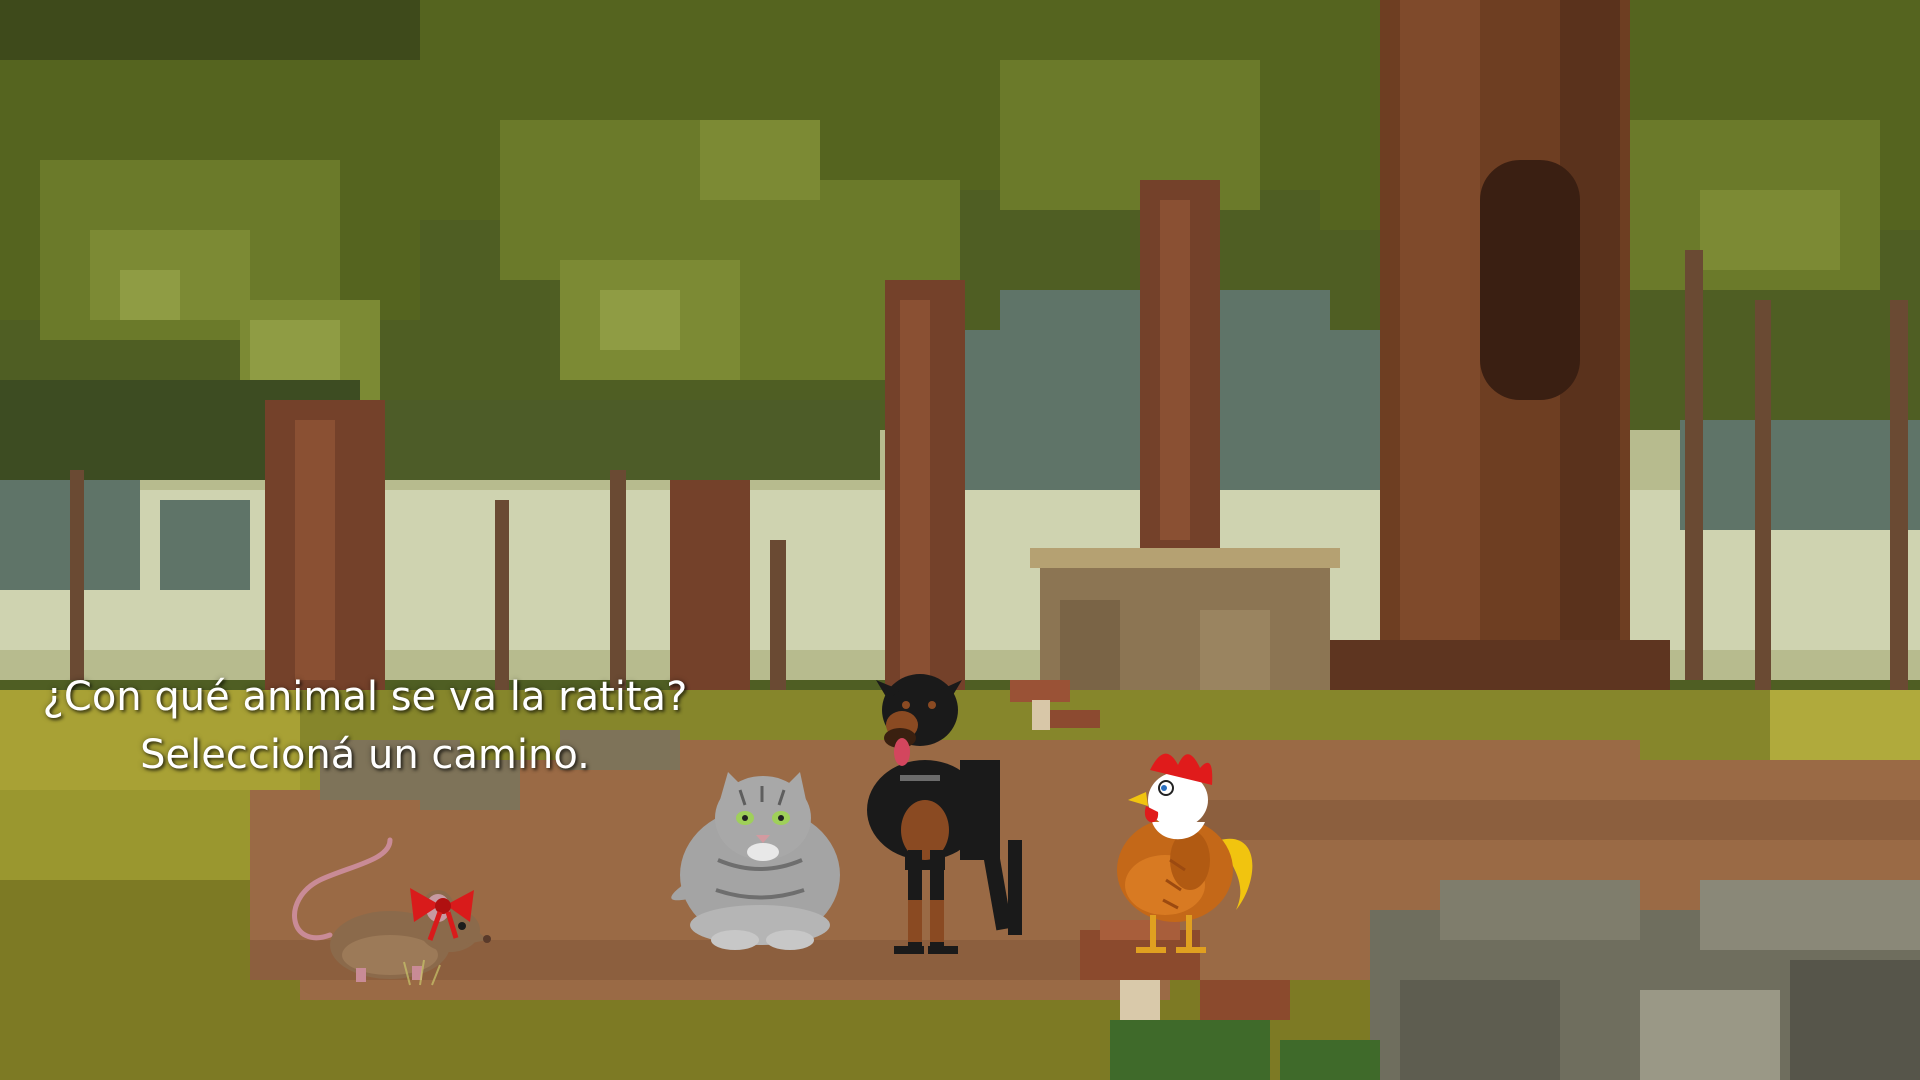 The width and height of the screenshot is (1920, 1080). I want to click on prompt-instruction: Seleccioná un camino., so click(365, 755).